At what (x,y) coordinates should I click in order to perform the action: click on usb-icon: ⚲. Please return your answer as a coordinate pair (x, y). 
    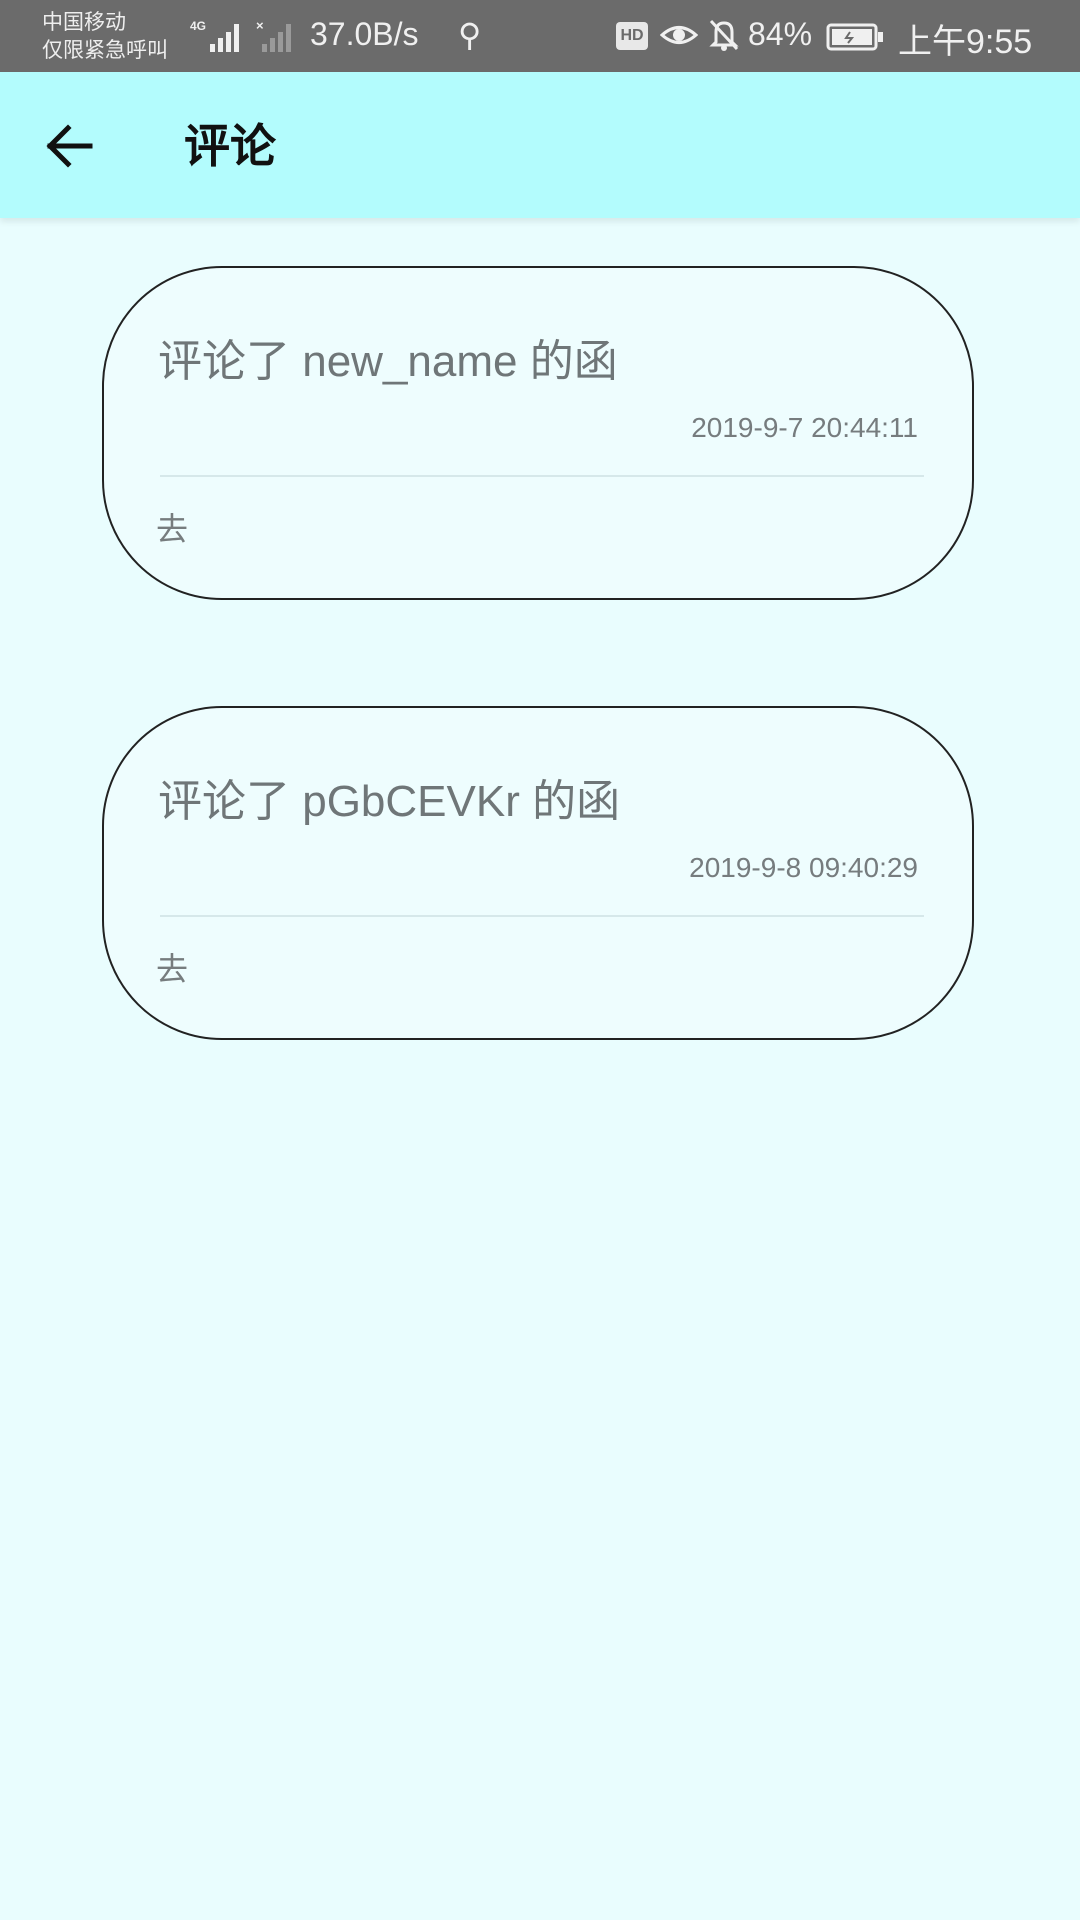
    Looking at the image, I should click on (470, 35).